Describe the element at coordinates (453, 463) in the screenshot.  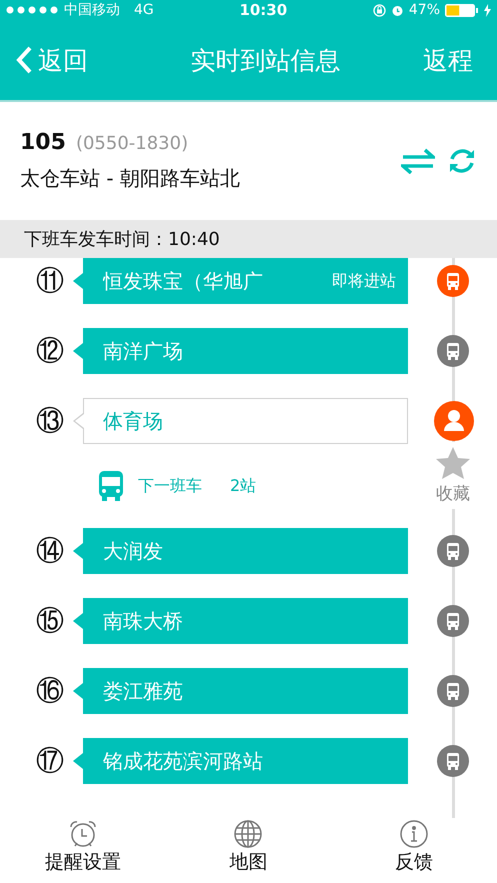
I see `star-icon` at that location.